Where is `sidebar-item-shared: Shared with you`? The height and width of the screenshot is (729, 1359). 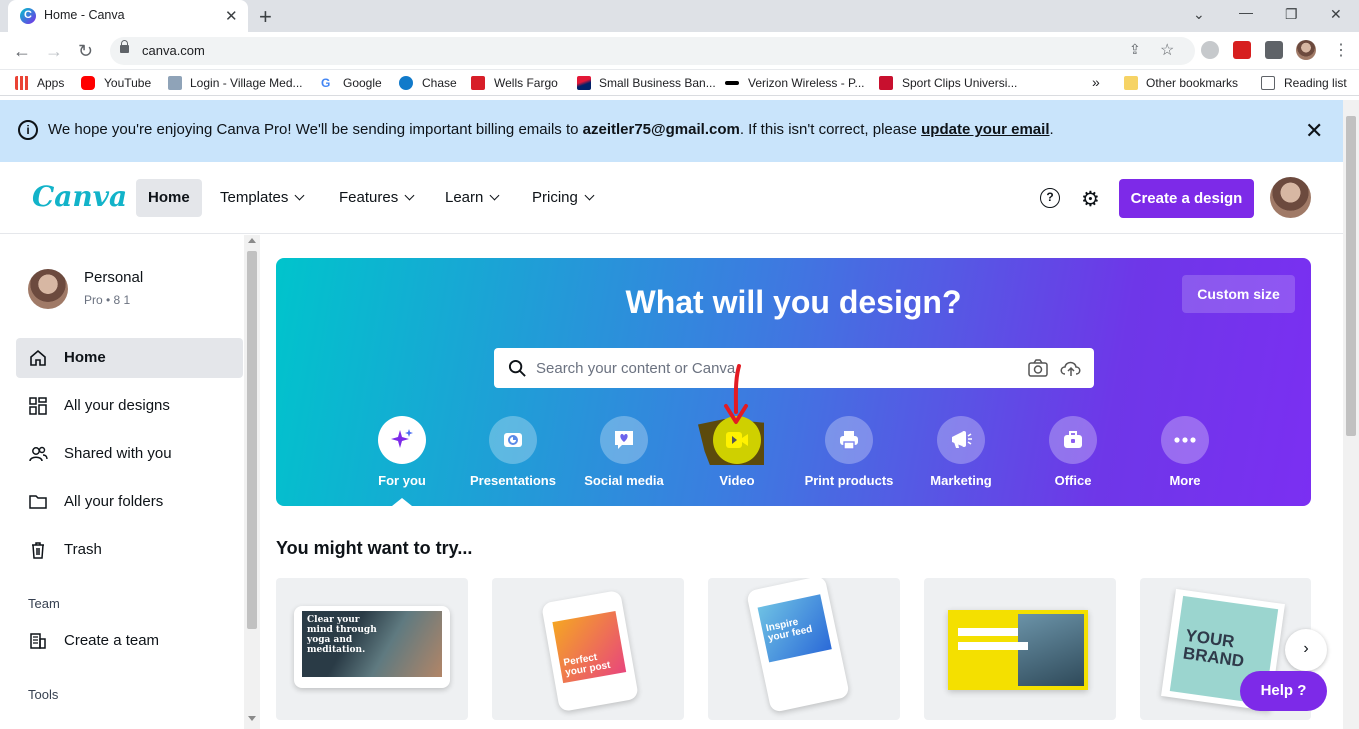
sidebar-item-shared: Shared with you is located at coordinates (129, 454).